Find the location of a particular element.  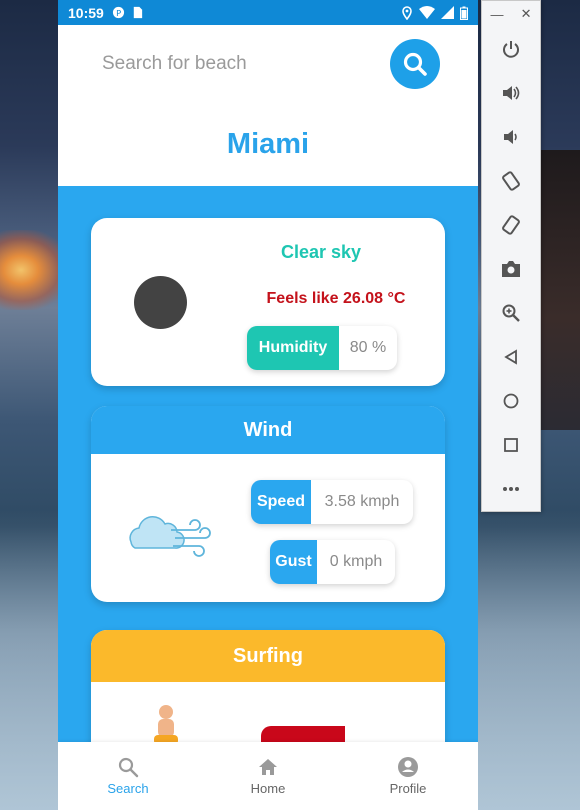

more-button is located at coordinates (511, 489).